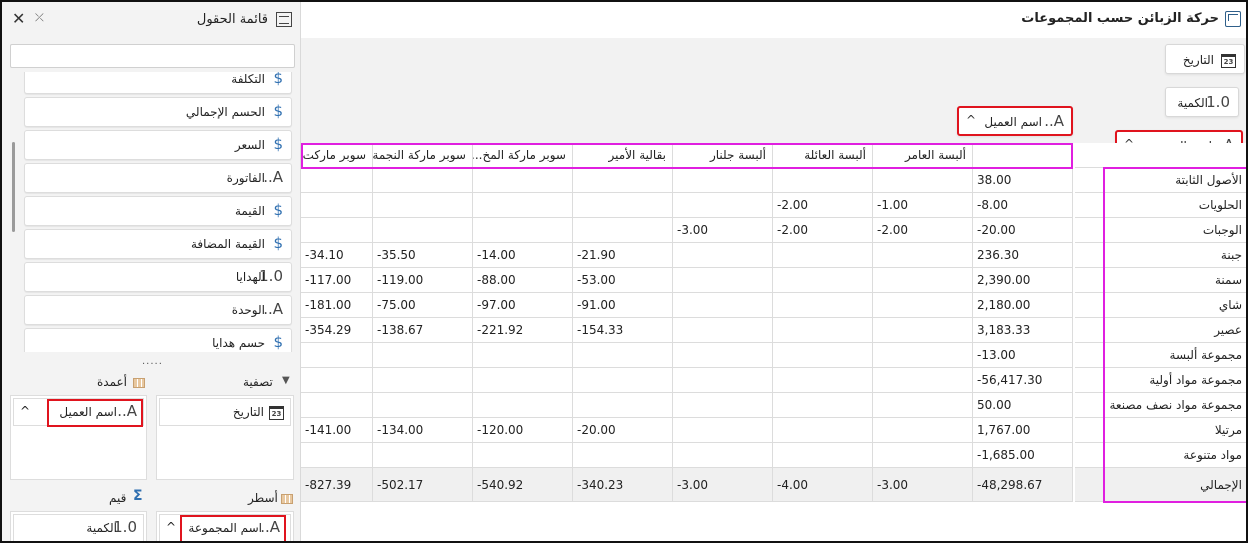 This screenshot has width=1248, height=543. I want to click on field-search-input, so click(152, 56).